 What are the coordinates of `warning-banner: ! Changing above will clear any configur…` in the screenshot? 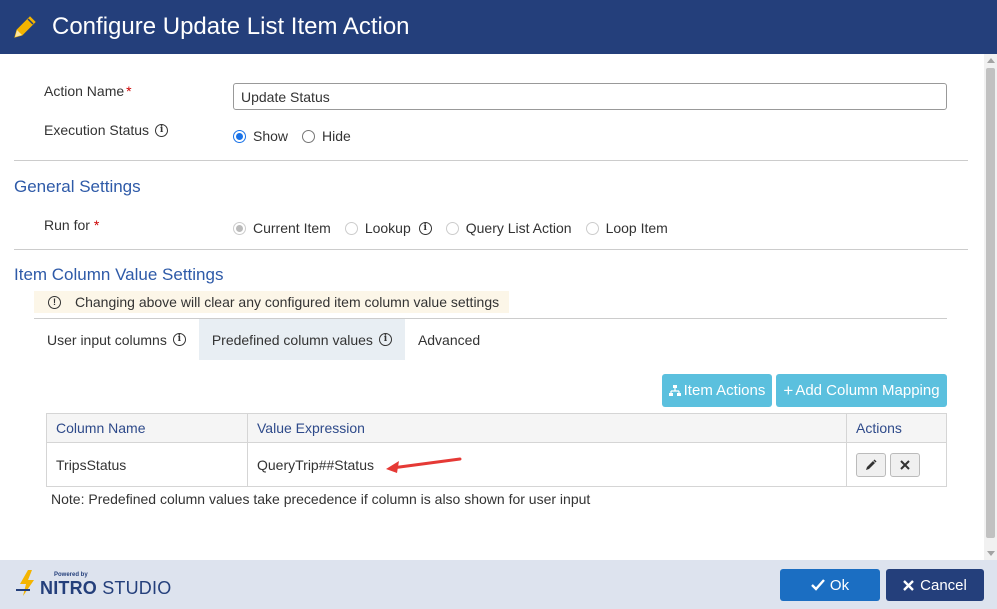 It's located at (271, 302).